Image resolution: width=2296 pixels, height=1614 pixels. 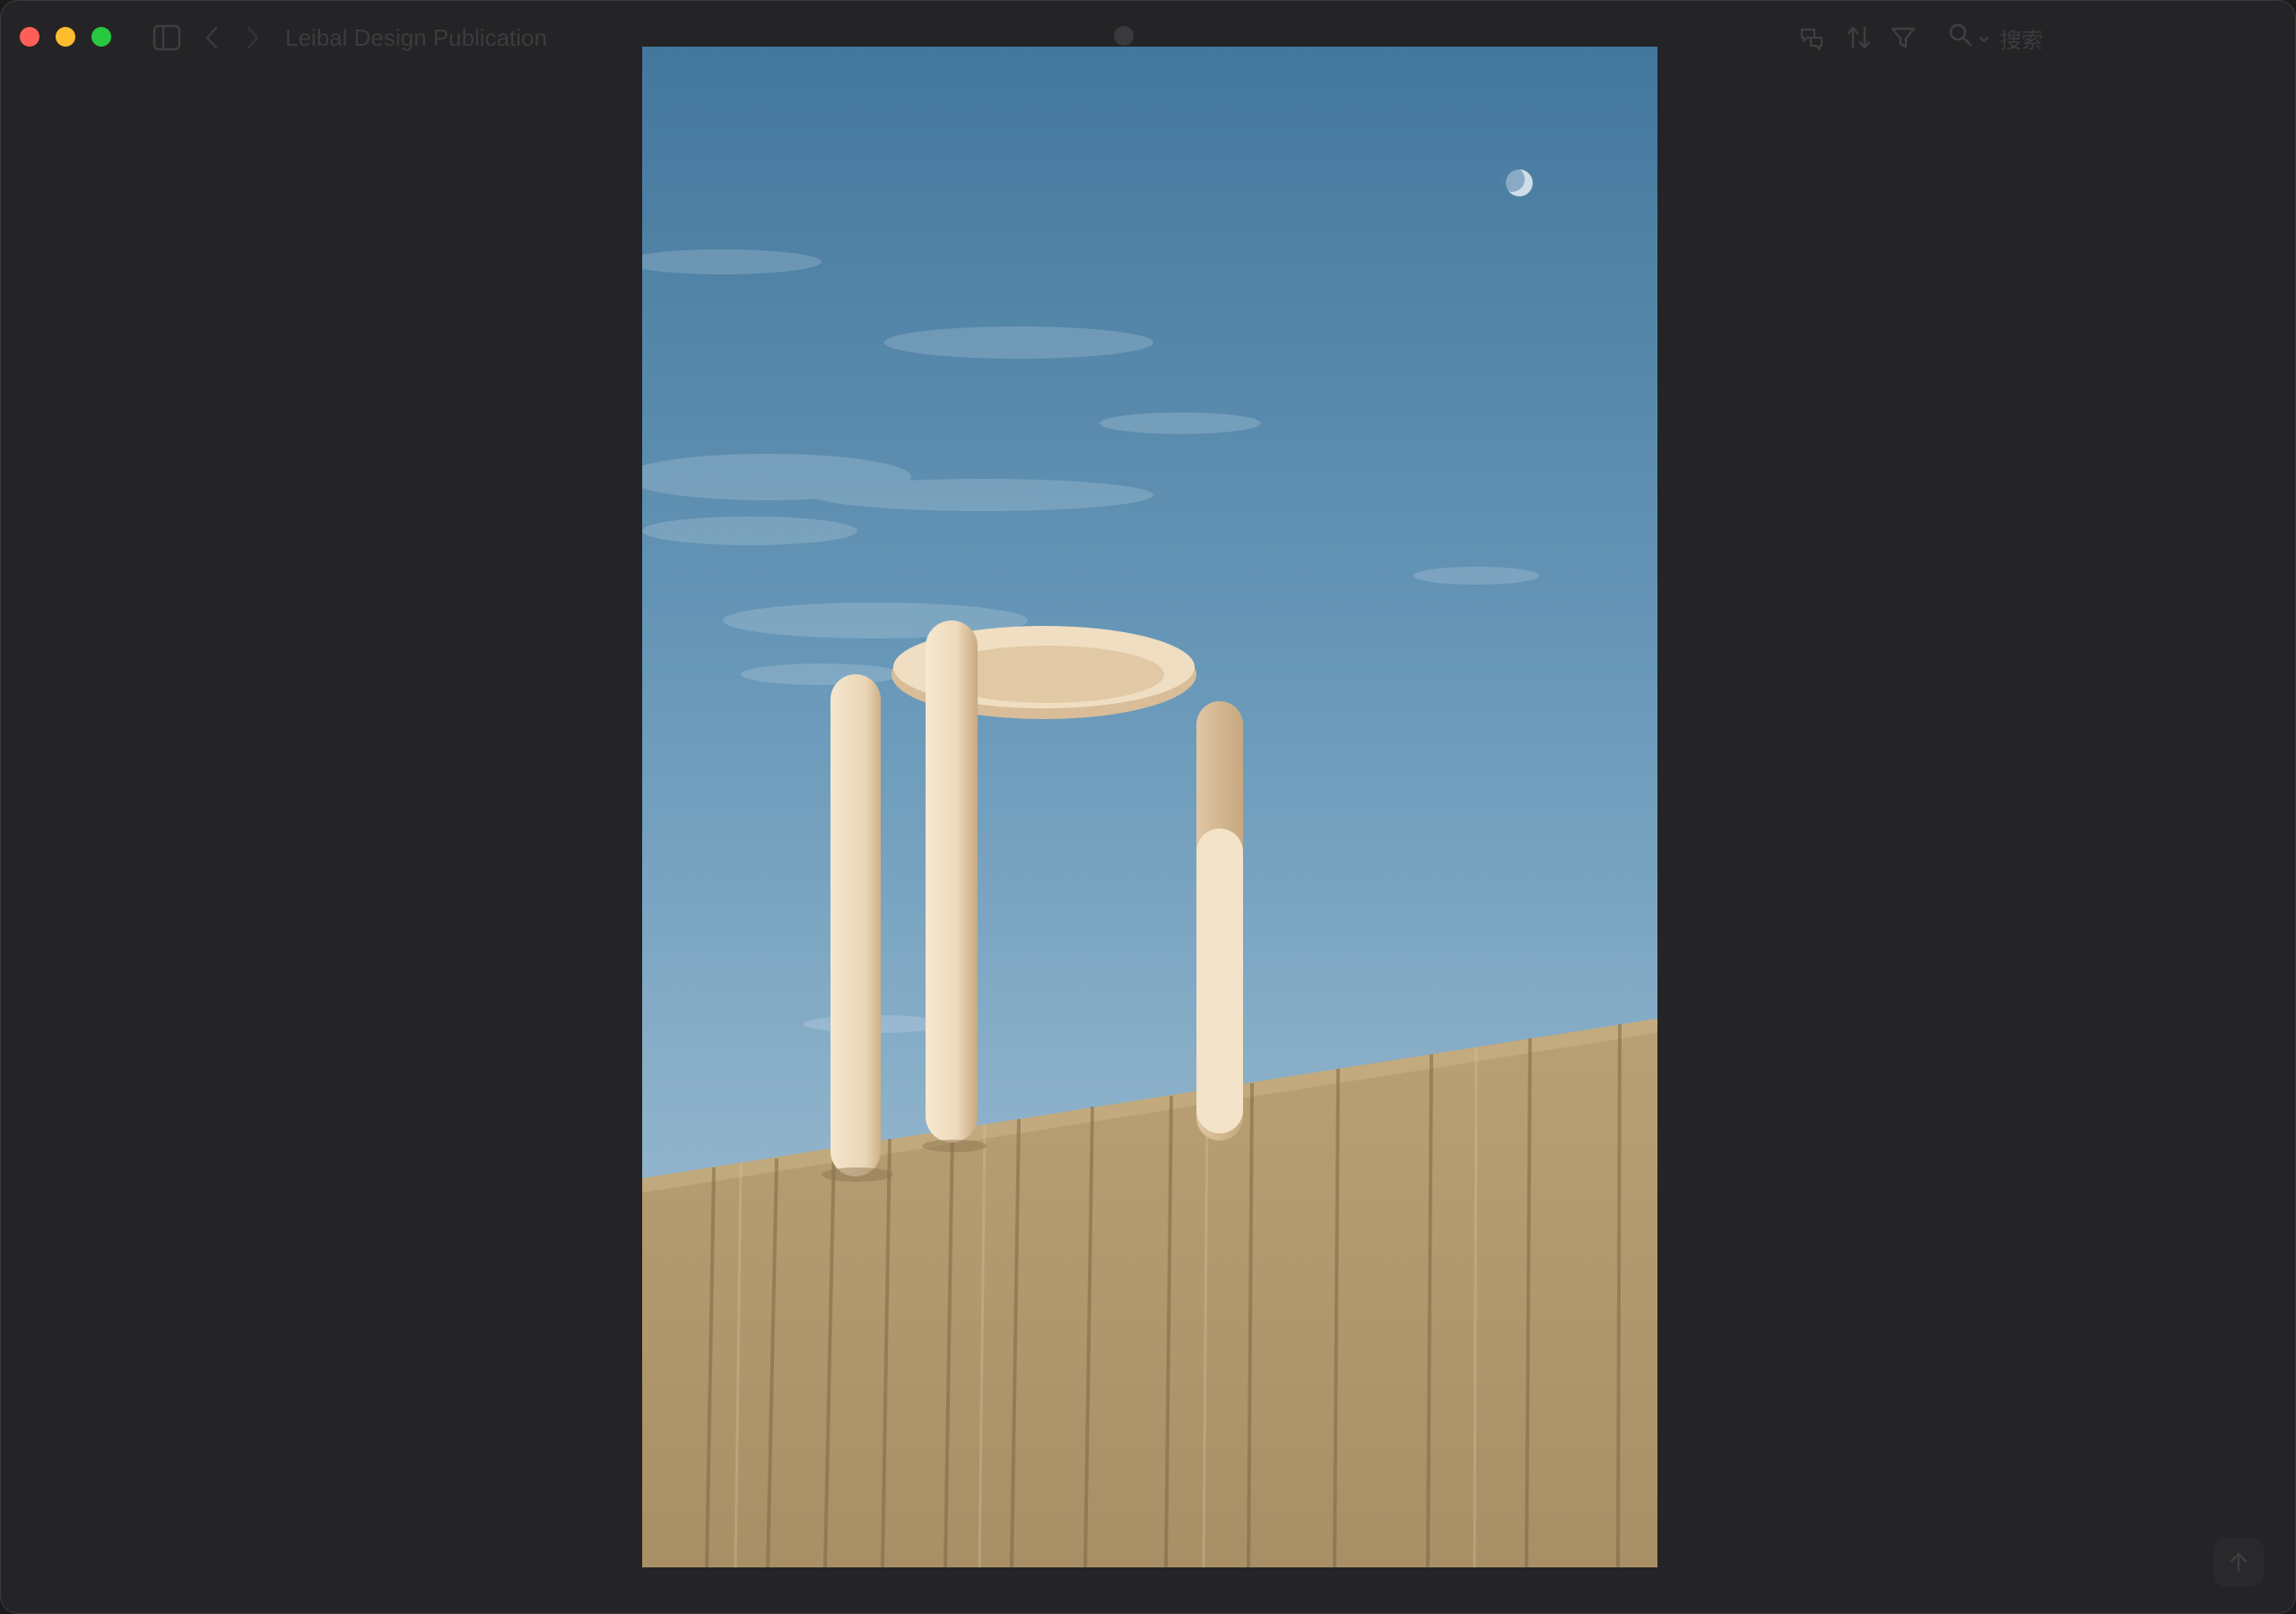 What do you see at coordinates (1984, 37) in the screenshot?
I see `chevron-down-icon` at bounding box center [1984, 37].